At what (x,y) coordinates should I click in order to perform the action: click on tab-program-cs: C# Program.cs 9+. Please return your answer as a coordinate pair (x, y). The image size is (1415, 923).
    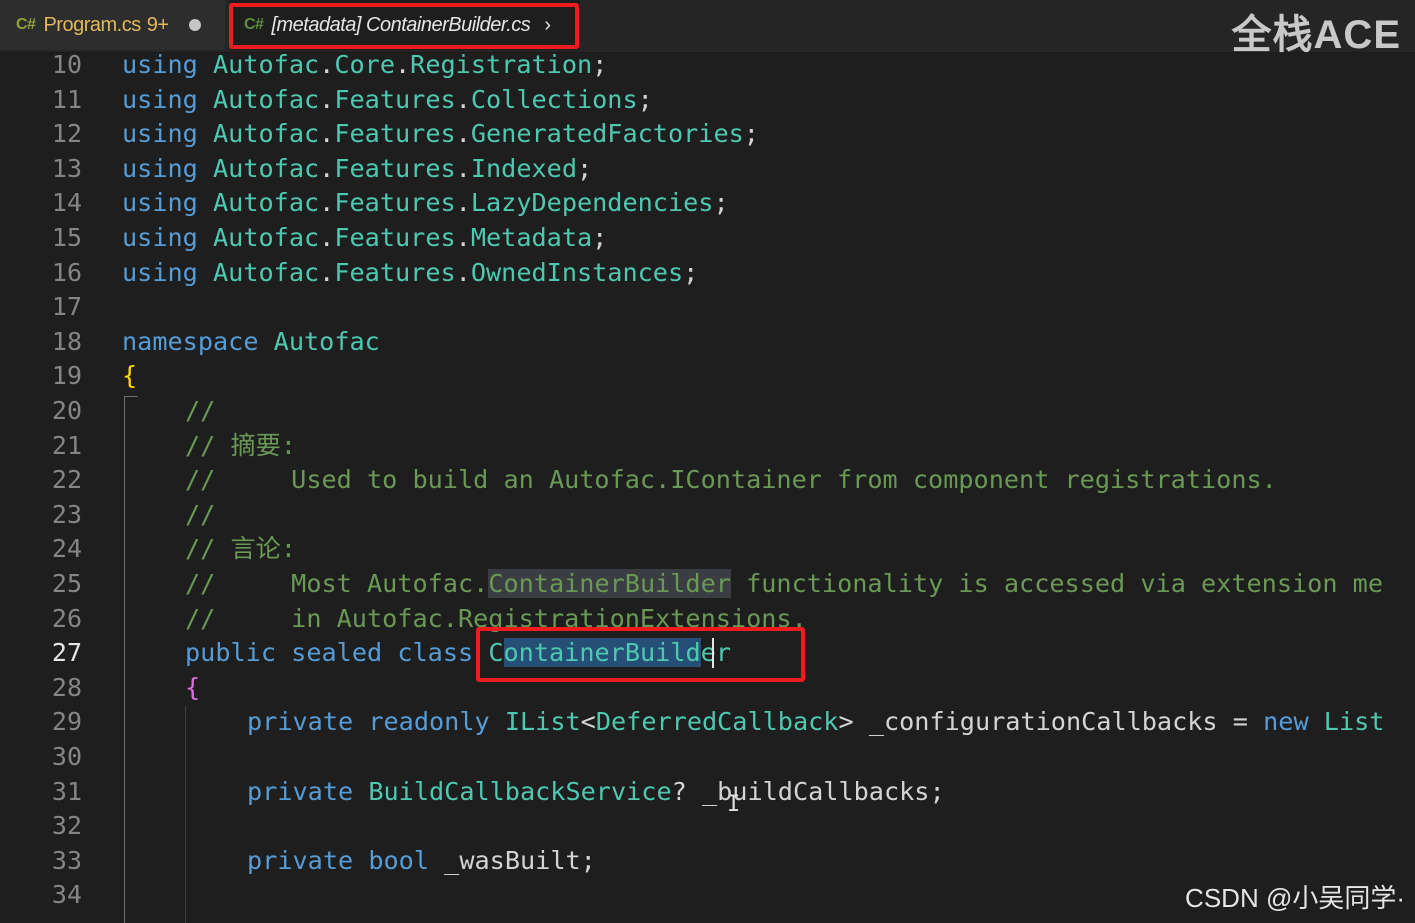
    Looking at the image, I should click on (112, 25).